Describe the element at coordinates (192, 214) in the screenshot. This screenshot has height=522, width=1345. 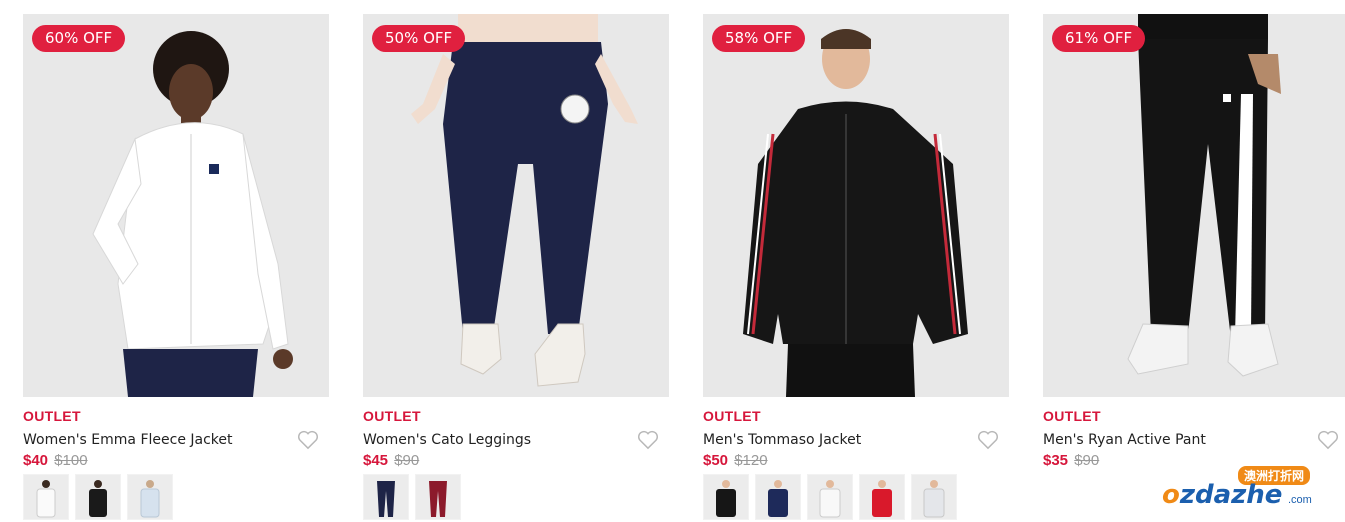
I see `product-photo-white-jacket` at that location.